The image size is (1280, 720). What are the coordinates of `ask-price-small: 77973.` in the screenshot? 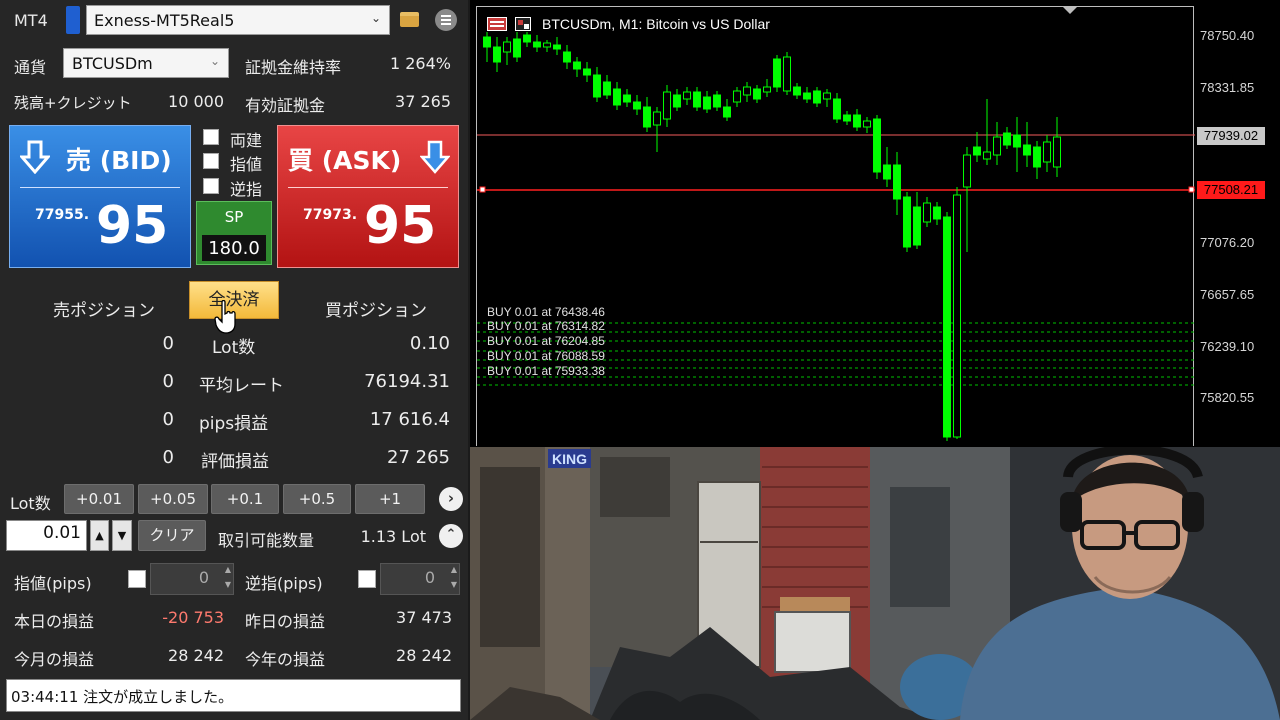 It's located at (330, 215).